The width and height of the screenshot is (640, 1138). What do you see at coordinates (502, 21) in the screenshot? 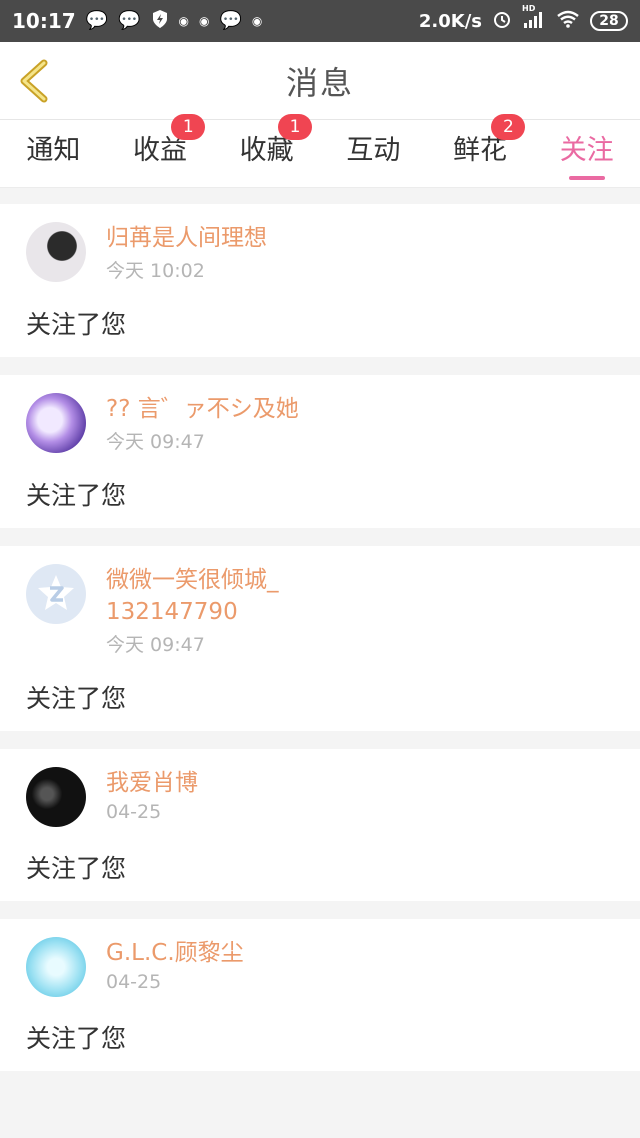
I see `alarm-icon` at bounding box center [502, 21].